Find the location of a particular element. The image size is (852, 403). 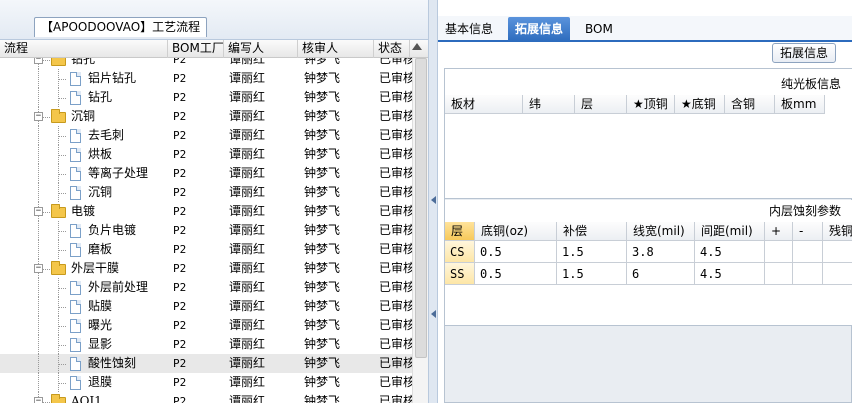

etch-cell: SS is located at coordinates (460, 274).